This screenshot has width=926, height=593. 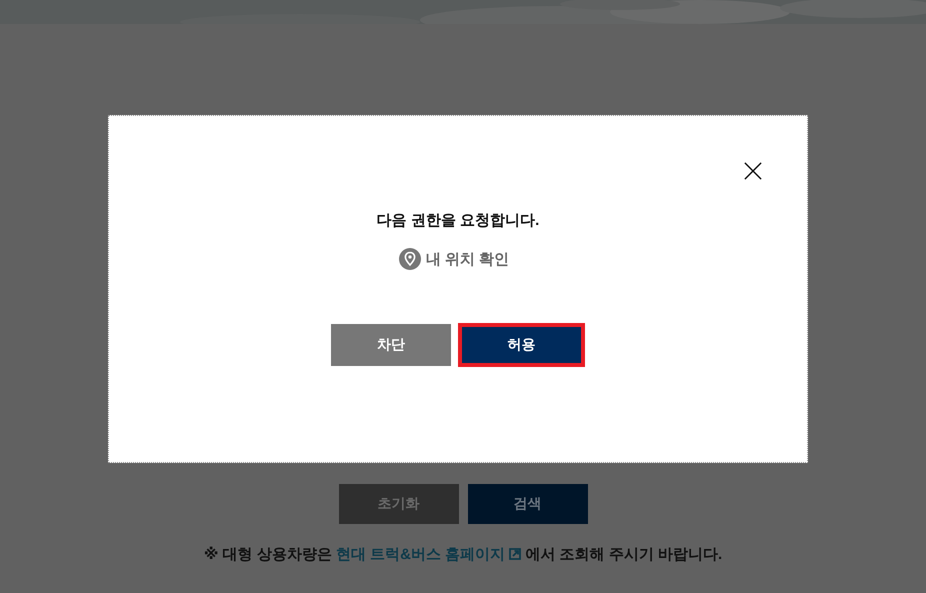 What do you see at coordinates (528, 504) in the screenshot?
I see `search-button: 검색` at bounding box center [528, 504].